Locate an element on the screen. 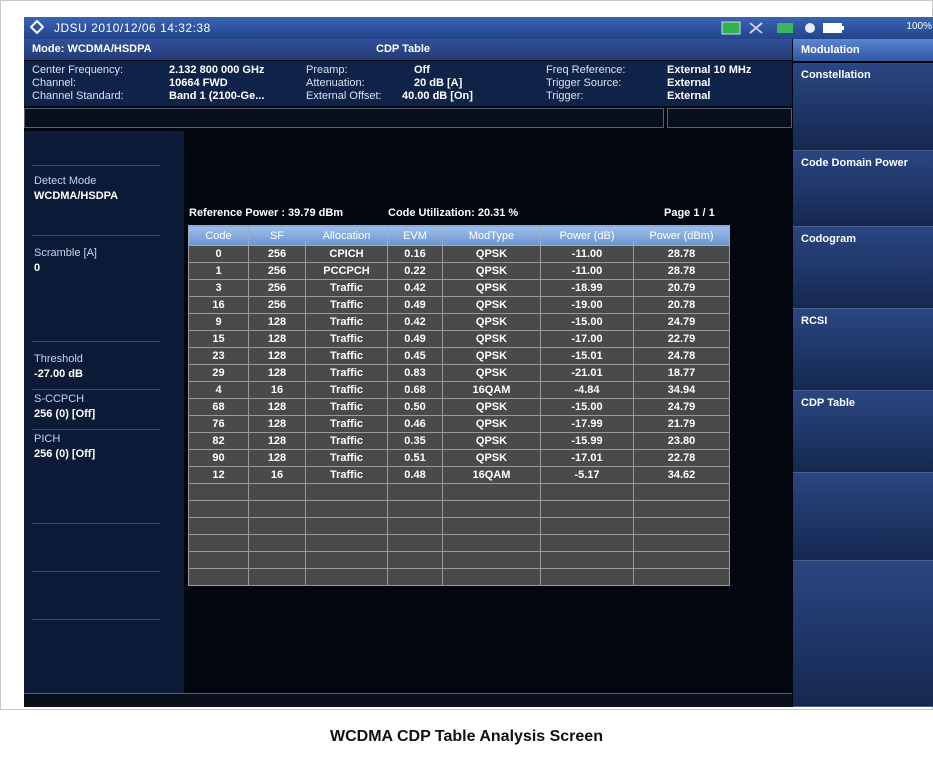 The image size is (933, 778). cell-power-dbm: 18.77 is located at coordinates (681, 373).